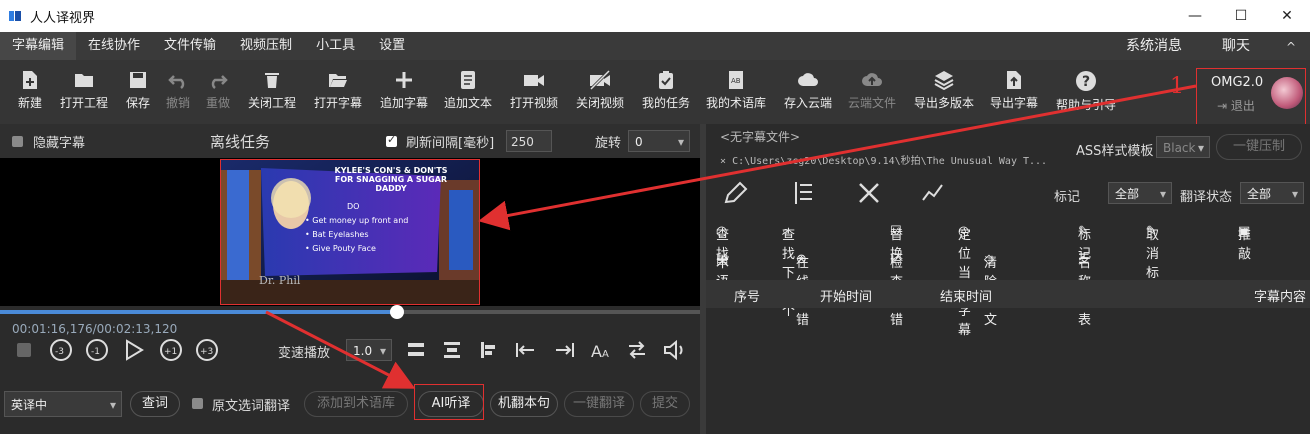  I want to click on app-logo-icon, so click(15, 16).